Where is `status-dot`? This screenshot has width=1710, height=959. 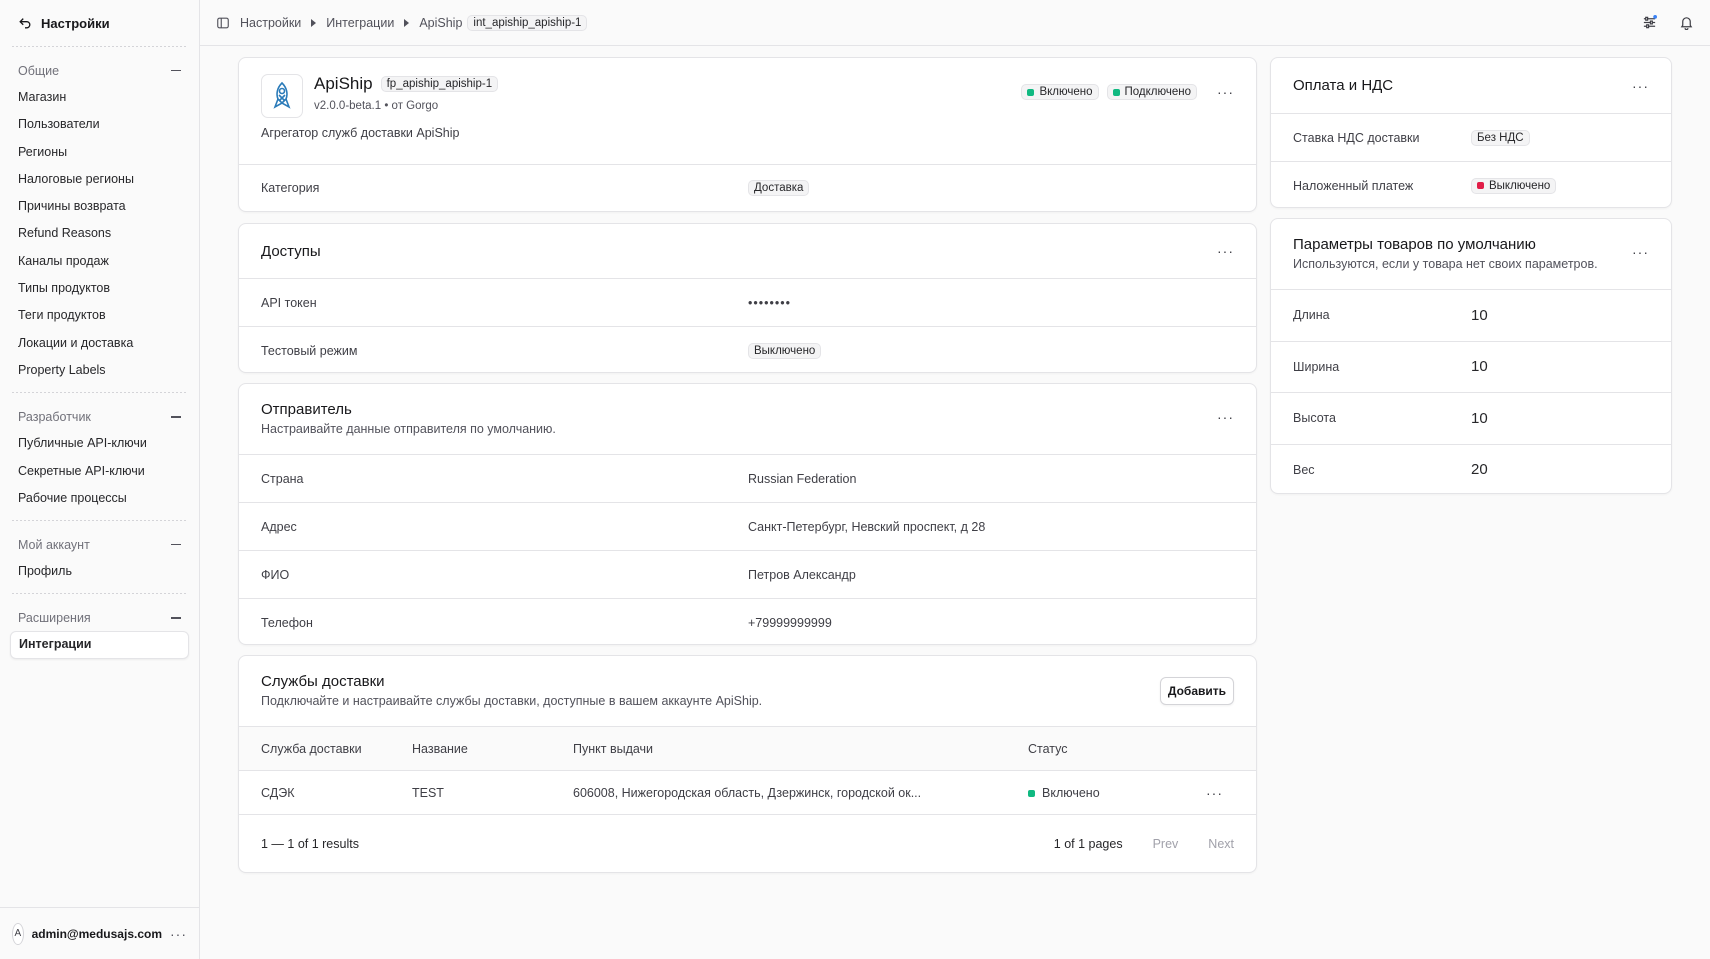 status-dot is located at coordinates (1031, 793).